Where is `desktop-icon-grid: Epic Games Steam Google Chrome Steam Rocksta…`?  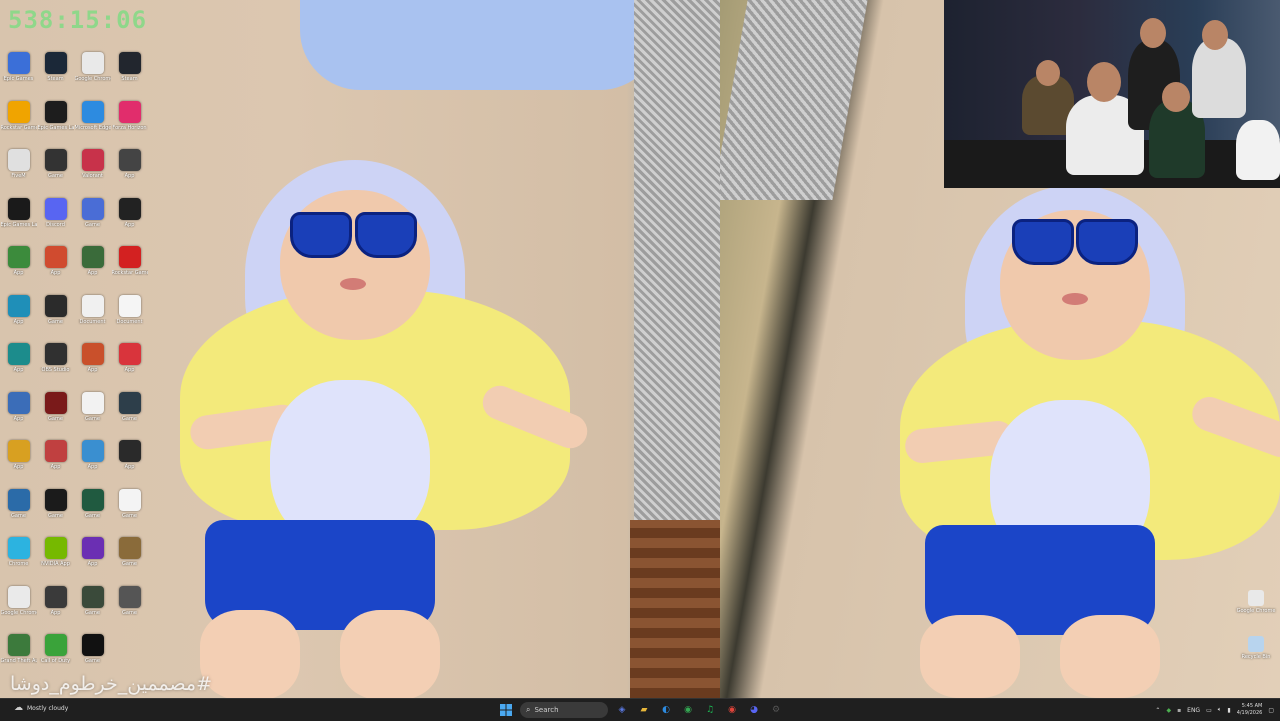
desktop-icon-grid: Epic Games Steam Google Chrome Steam Rocksta… is located at coordinates (80, 372).